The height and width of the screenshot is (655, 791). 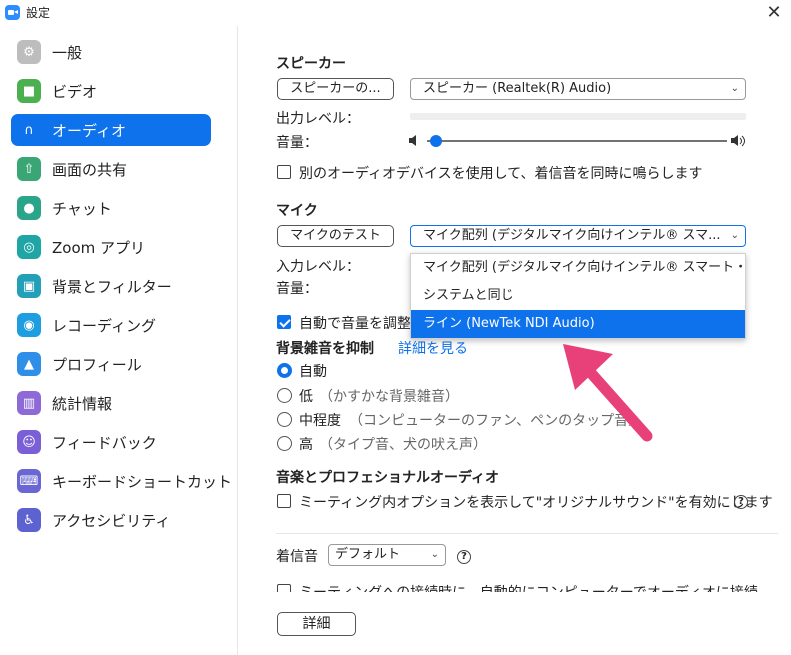 What do you see at coordinates (320, 421) in the screenshot?
I see `noise-option-label: 中程度` at bounding box center [320, 421].